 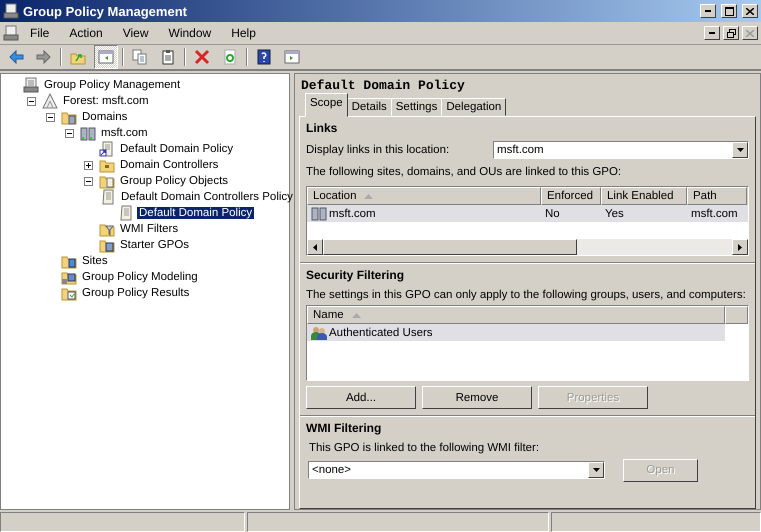 I want to click on table-cell: No, so click(x=552, y=214).